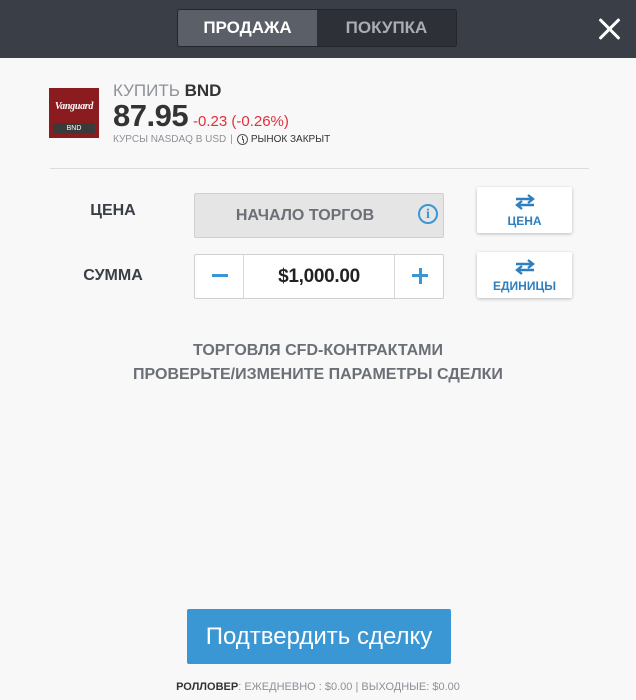  I want to click on instrument-logo: Vanguard BND, so click(74, 113).